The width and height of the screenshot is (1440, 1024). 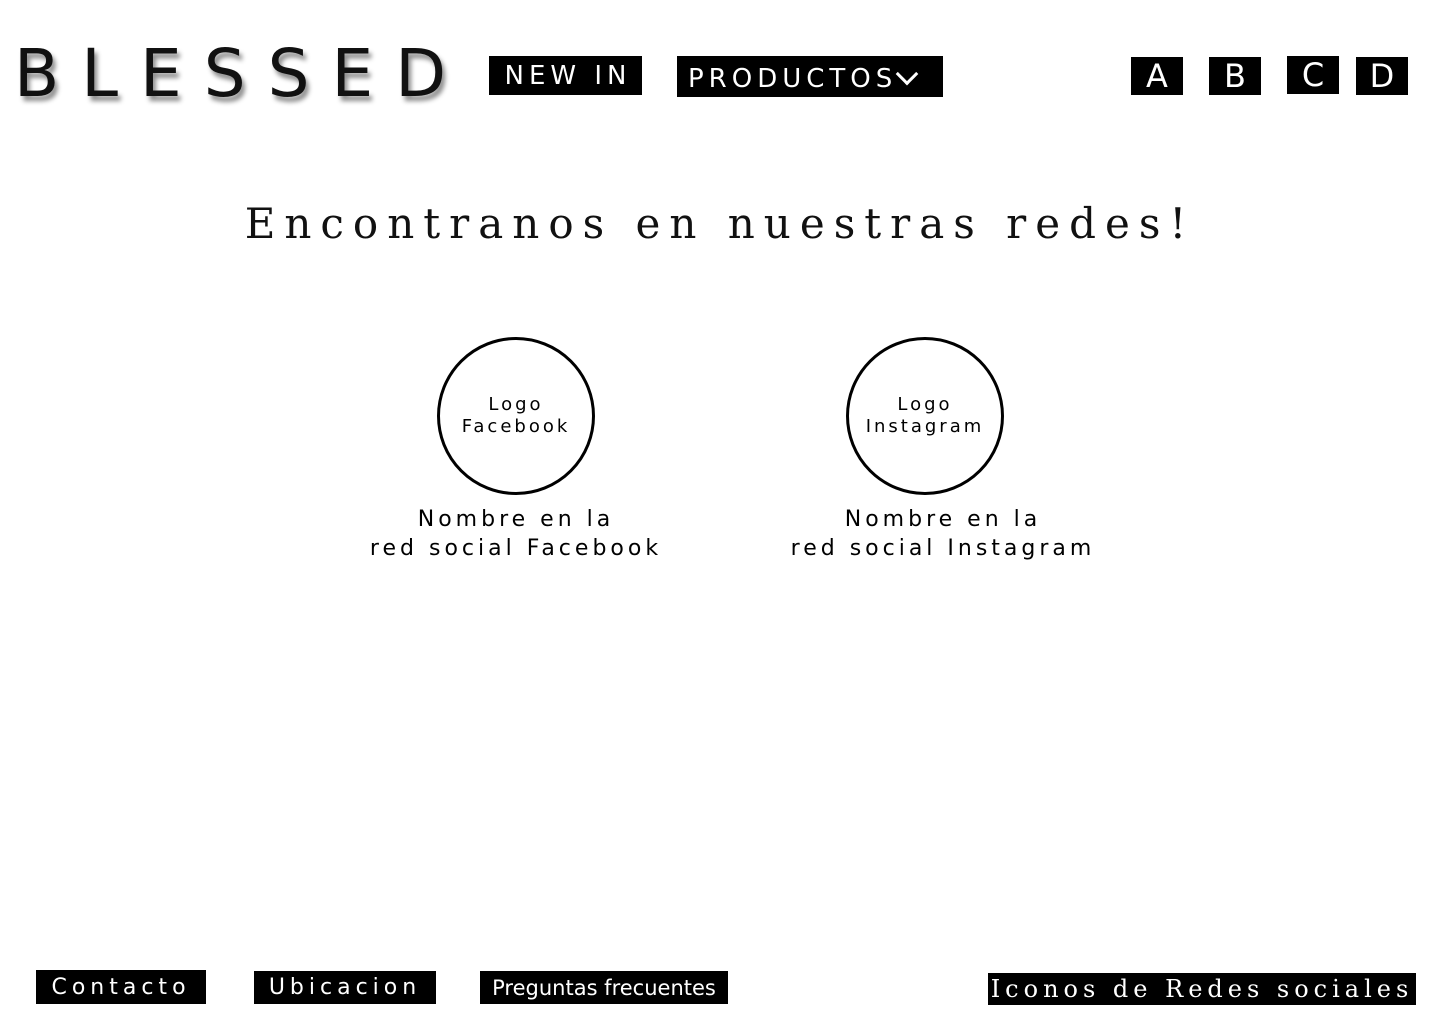 I want to click on quick-button-d: D, so click(x=1382, y=76).